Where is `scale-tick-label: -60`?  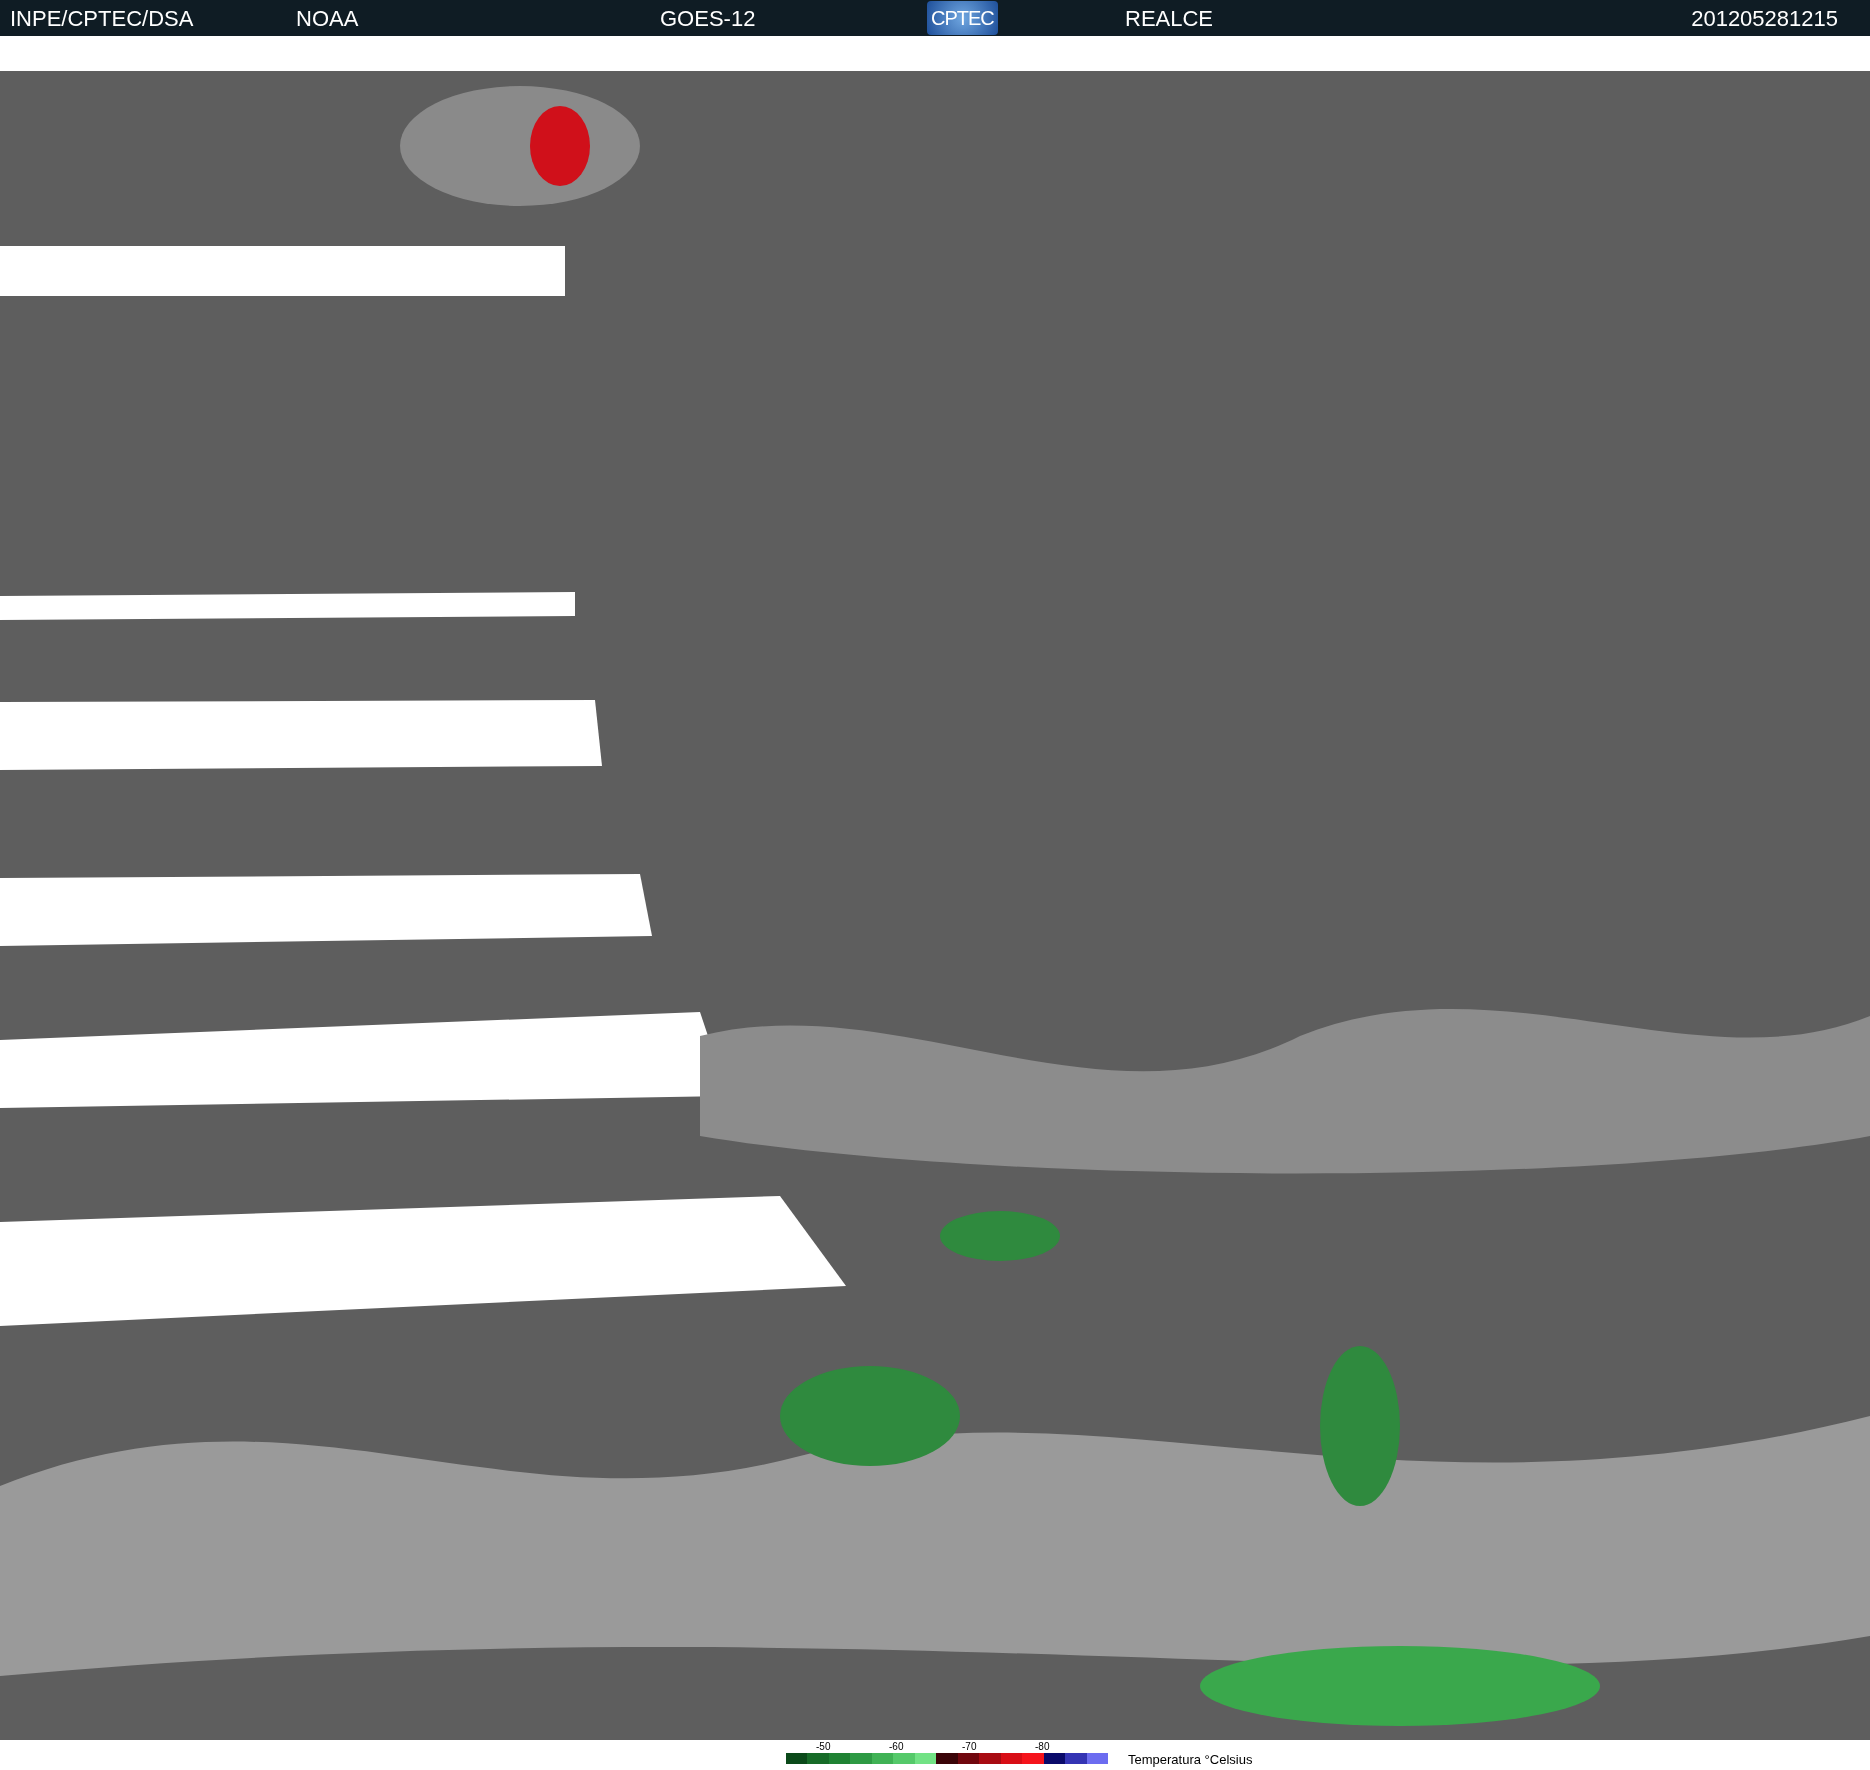 scale-tick-label: -60 is located at coordinates (896, 1746).